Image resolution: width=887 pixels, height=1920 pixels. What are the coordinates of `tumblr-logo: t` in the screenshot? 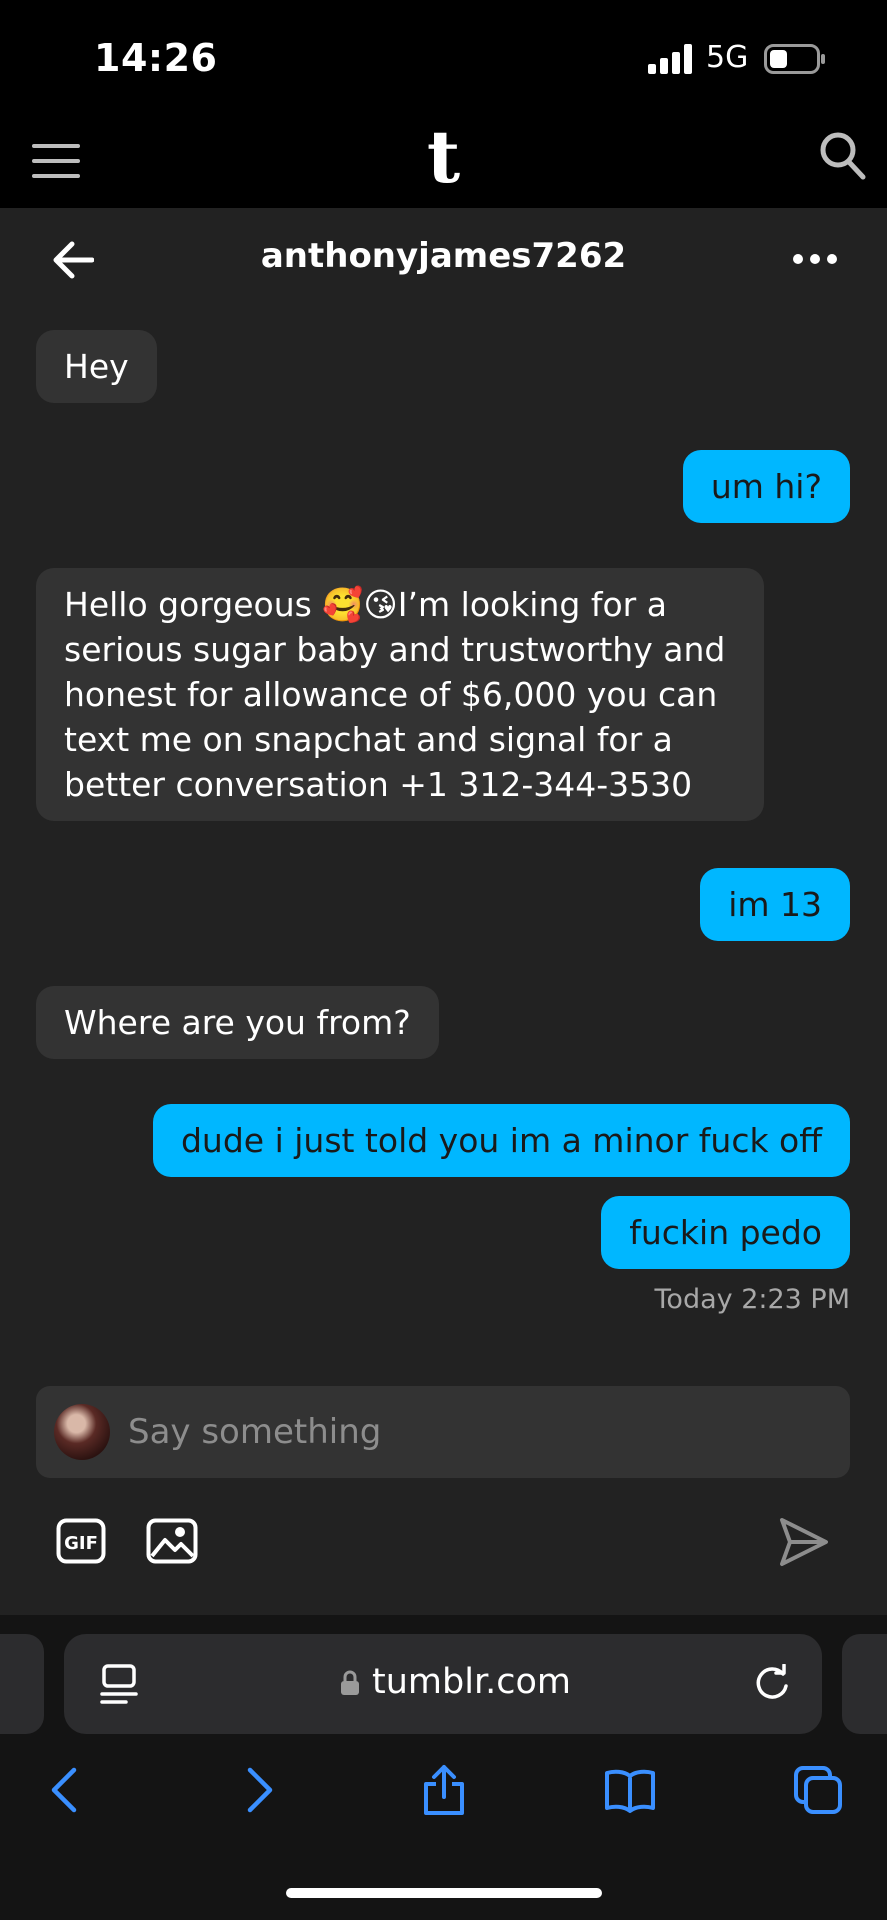 It's located at (443, 157).